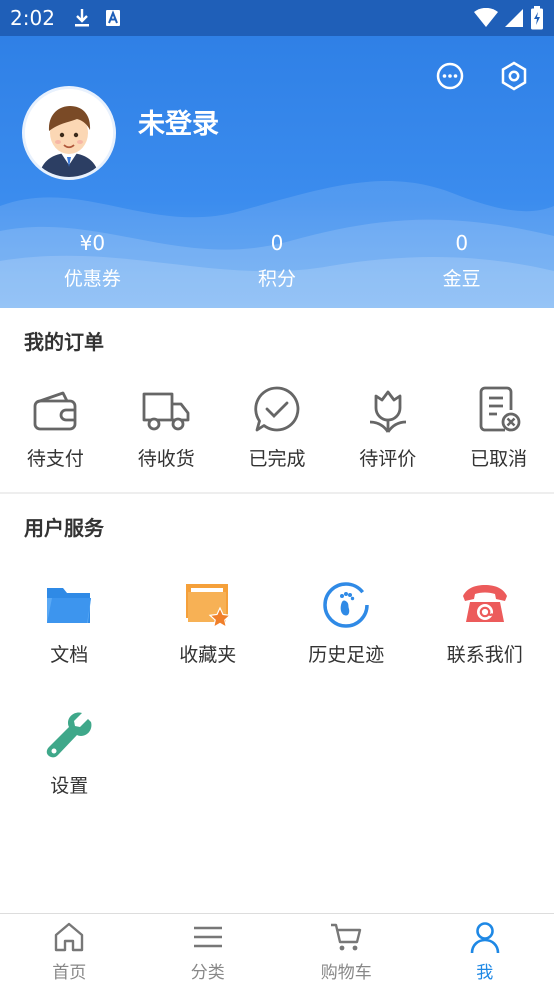  Describe the element at coordinates (486, 17) in the screenshot. I see `wifi-icon` at that location.